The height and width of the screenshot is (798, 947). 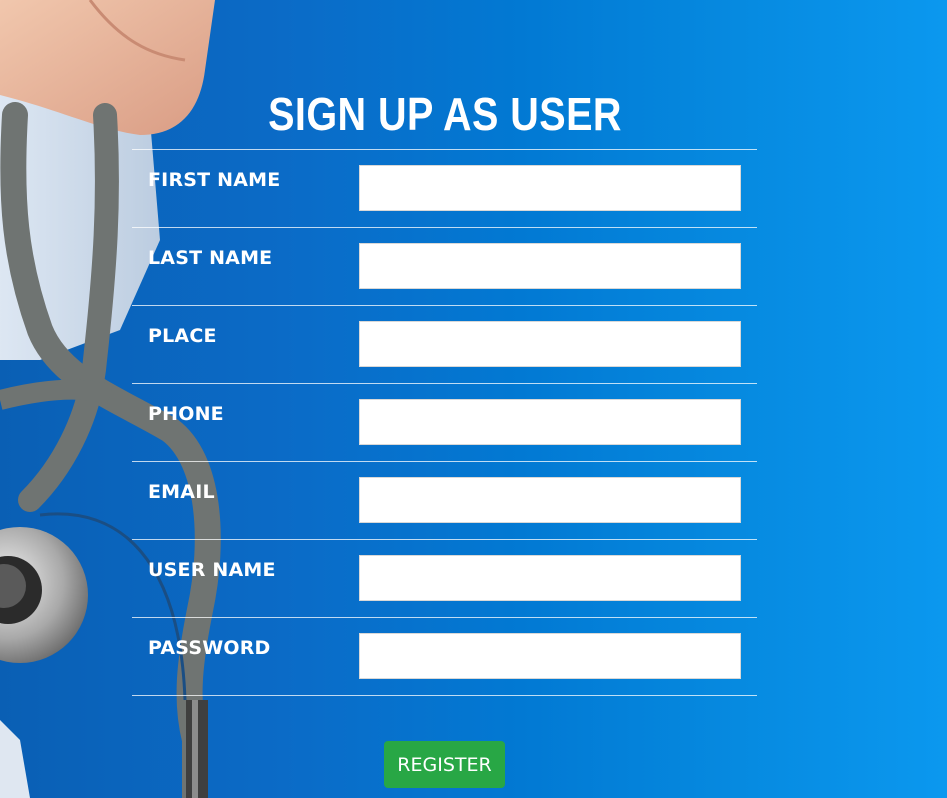 What do you see at coordinates (209, 648) in the screenshot?
I see `password-label: PASSWORD` at bounding box center [209, 648].